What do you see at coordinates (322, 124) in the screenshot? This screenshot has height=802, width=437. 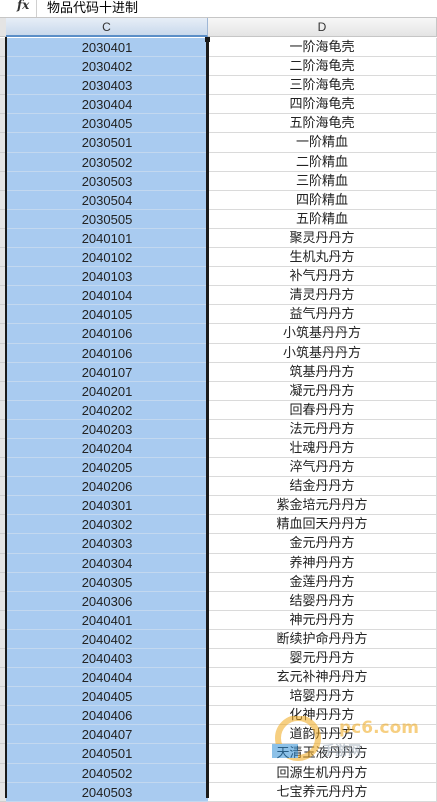 I see `cell-item-name: 五阶海龟壳` at bounding box center [322, 124].